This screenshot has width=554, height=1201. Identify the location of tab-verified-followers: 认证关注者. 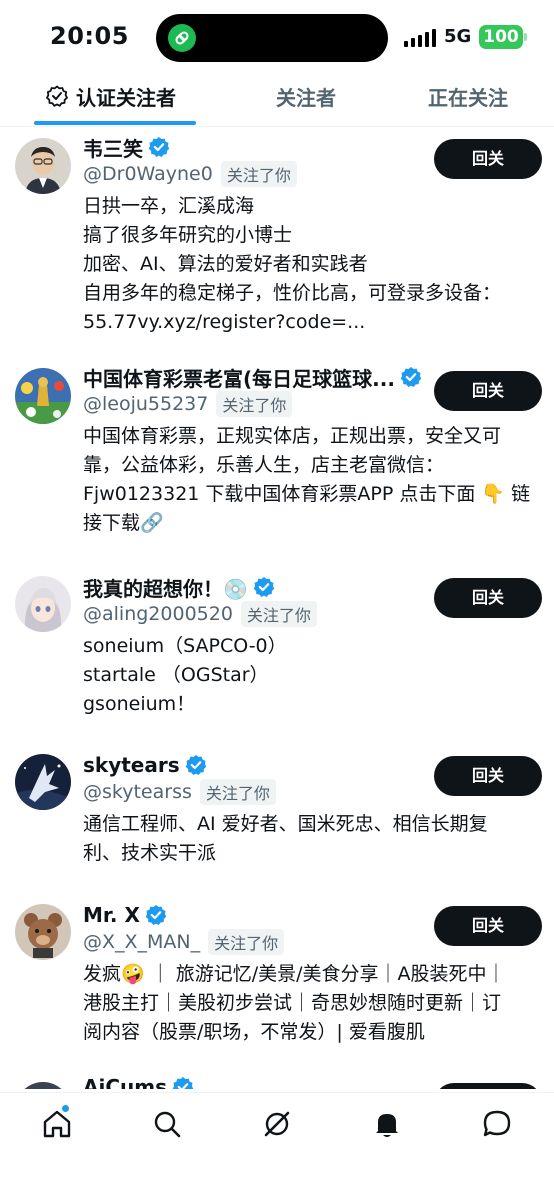
(111, 101).